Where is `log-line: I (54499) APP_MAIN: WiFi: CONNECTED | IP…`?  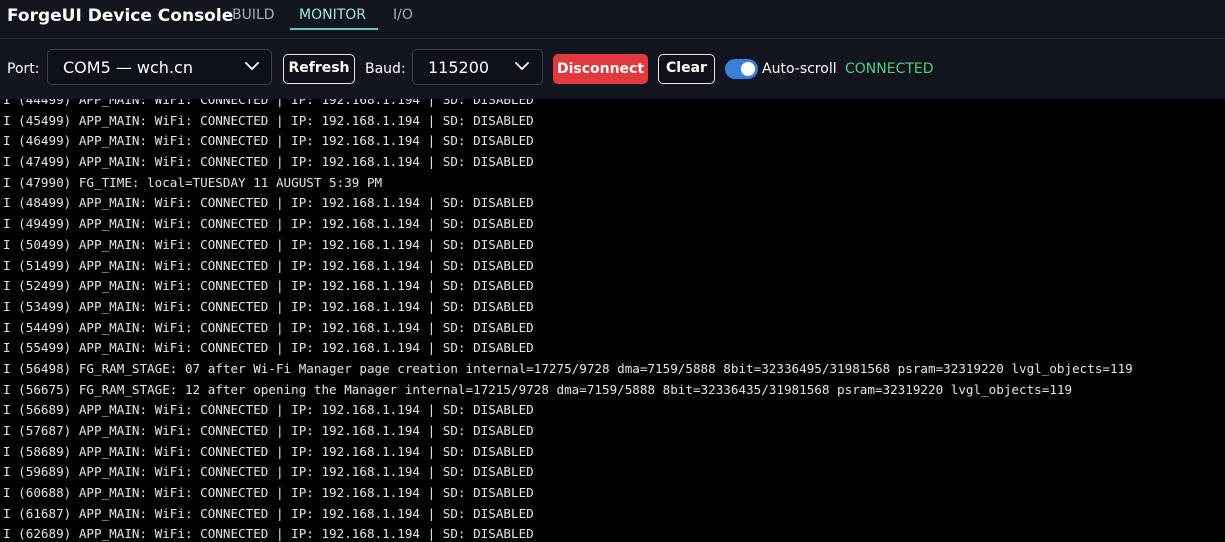
log-line: I (54499) APP_MAIN: WiFi: CONNECTED | IP… is located at coordinates (268, 327).